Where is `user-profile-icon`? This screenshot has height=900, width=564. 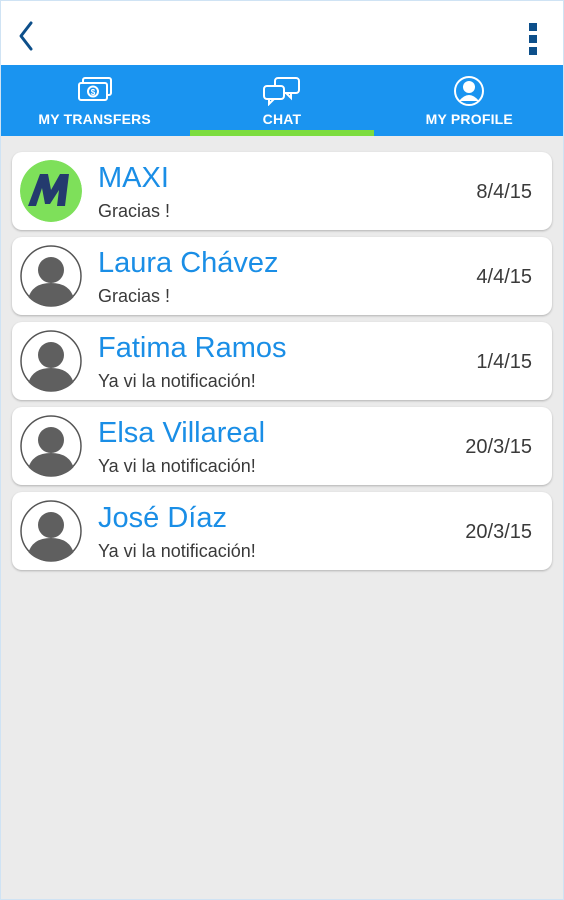 user-profile-icon is located at coordinates (469, 91).